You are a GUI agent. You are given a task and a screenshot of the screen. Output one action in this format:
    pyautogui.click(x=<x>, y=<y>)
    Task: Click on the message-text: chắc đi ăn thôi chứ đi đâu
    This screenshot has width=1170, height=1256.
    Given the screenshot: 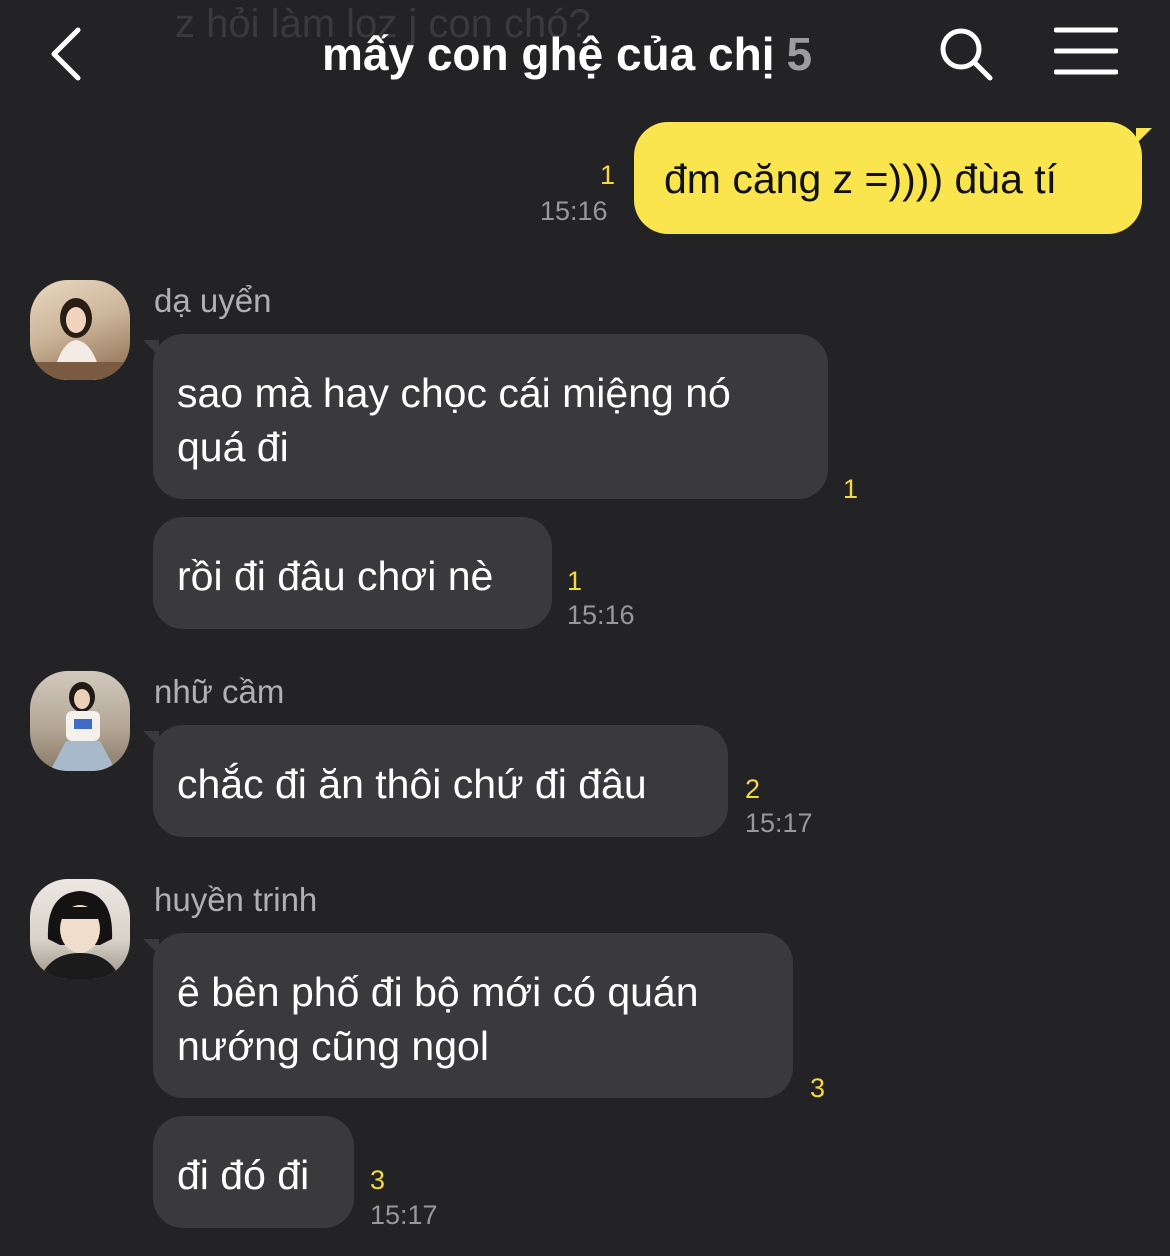 What is the action you would take?
    pyautogui.click(x=412, y=784)
    